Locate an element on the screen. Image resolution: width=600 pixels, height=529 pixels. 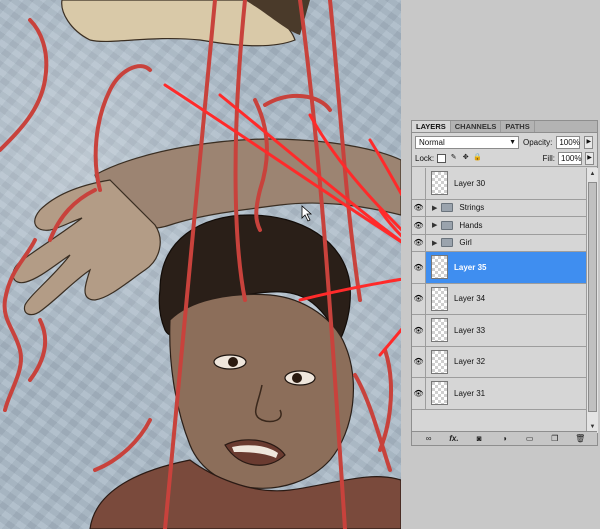
layer-group-hands: 👁 ▶ Hands is located at coordinates (499, 226).